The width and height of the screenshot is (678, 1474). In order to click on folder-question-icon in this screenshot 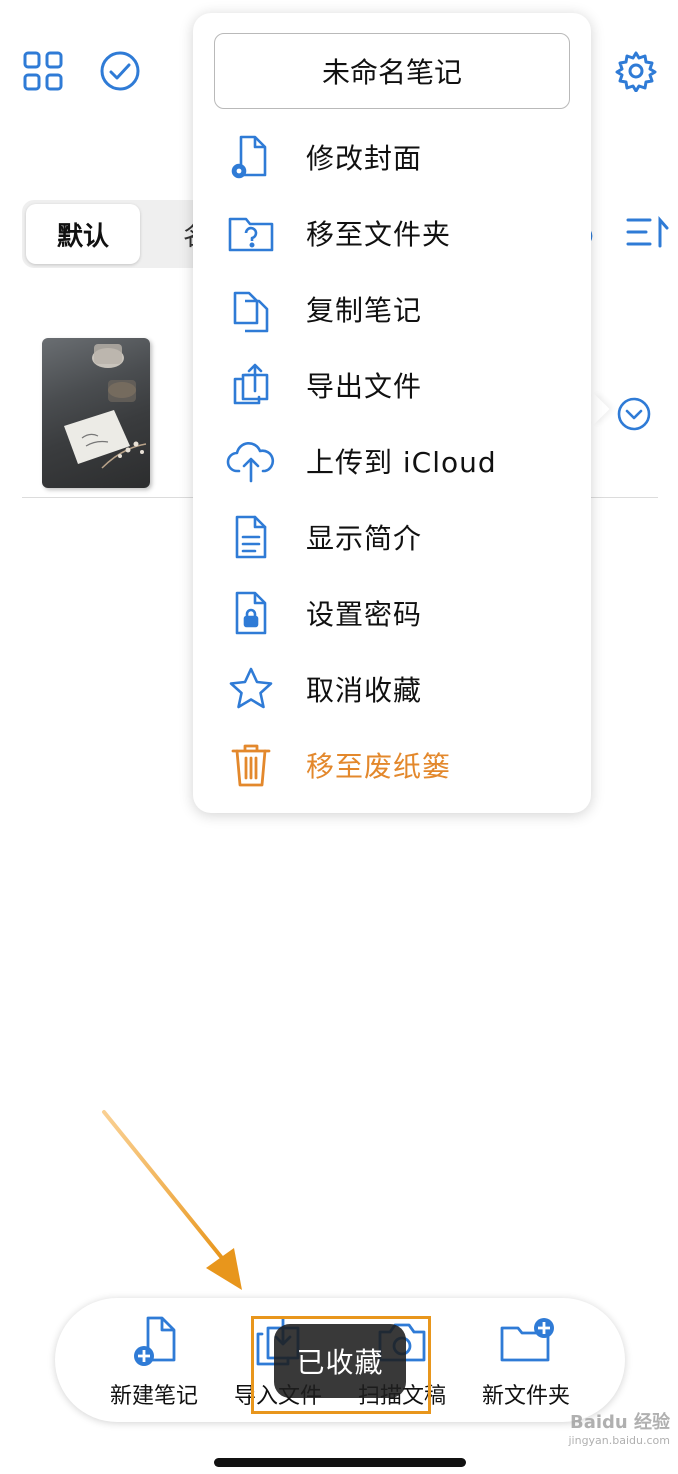, I will do `click(251, 233)`.